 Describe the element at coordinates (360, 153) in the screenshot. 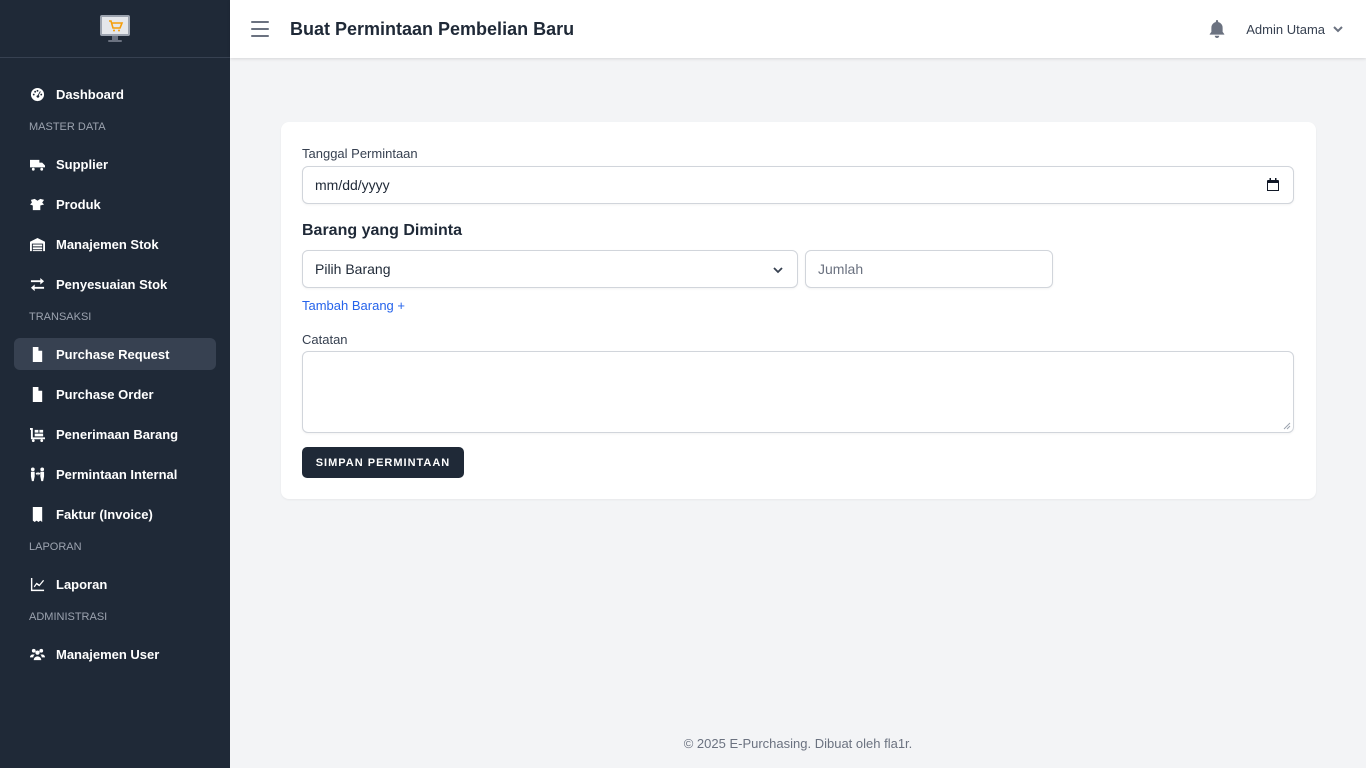

I see `date-label: Tanggal Permintaan` at that location.